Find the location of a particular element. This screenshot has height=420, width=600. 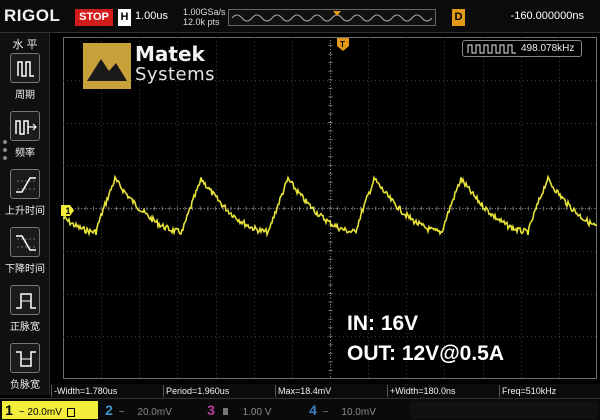

annotation-output: OUT: 12V@0.5A is located at coordinates (426, 353).